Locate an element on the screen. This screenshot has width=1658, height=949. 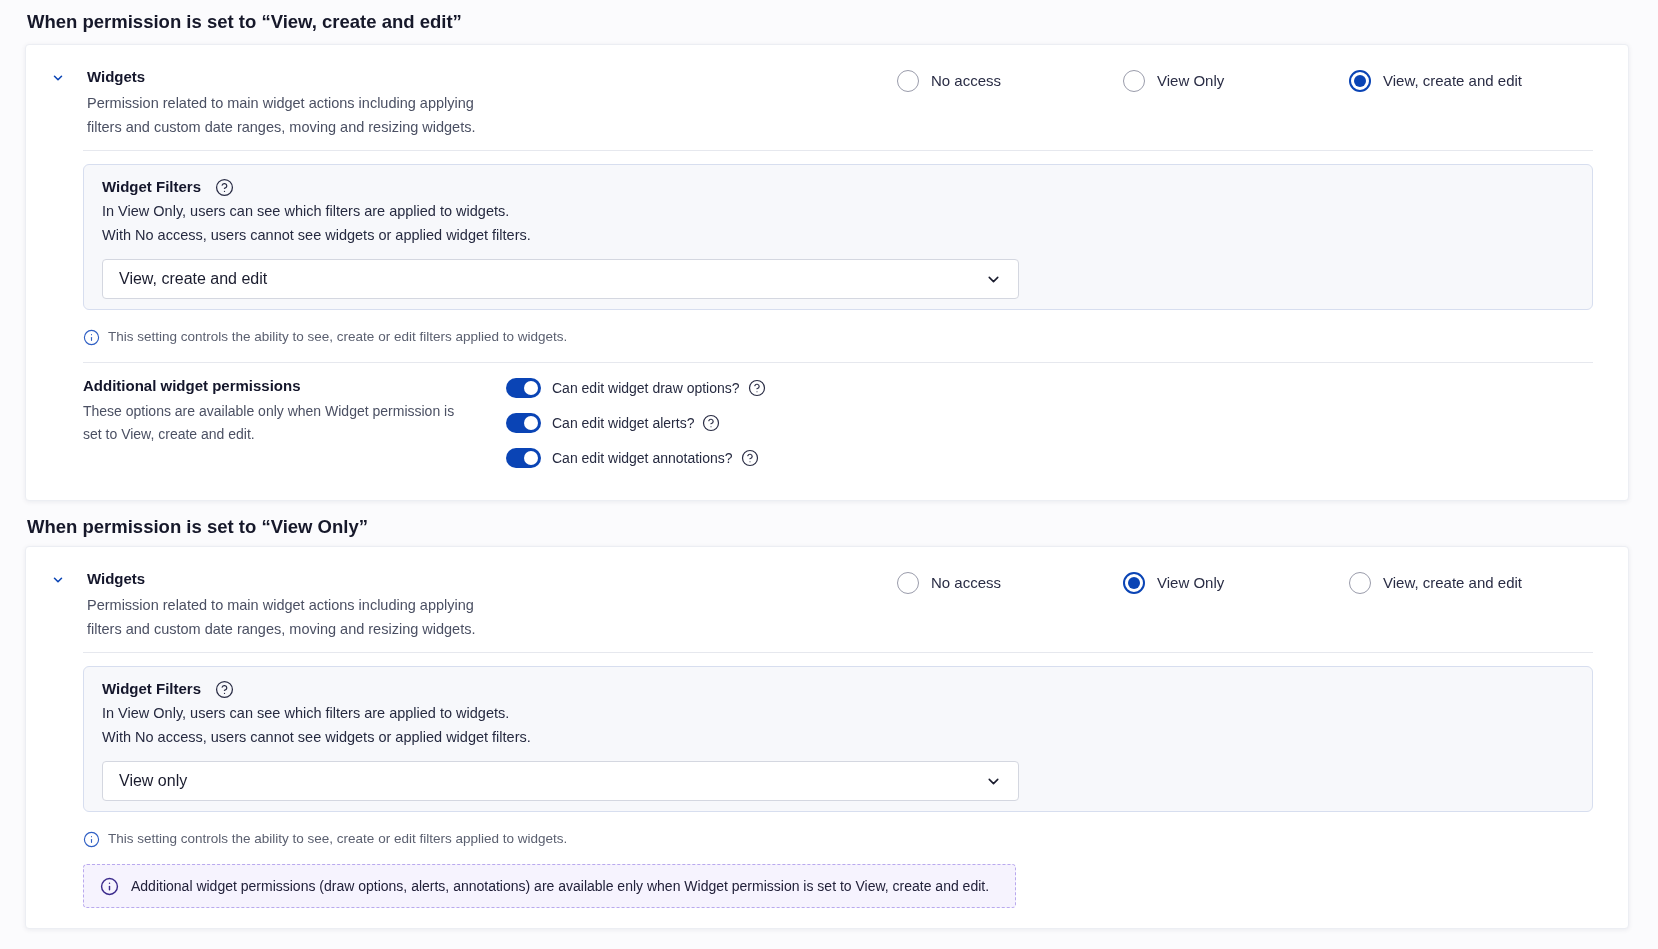
dropdown-field: View, create and edit is located at coordinates (560, 279).